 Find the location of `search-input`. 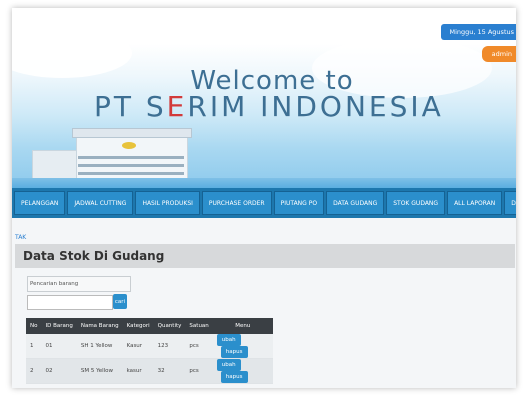

search-input is located at coordinates (70, 302).